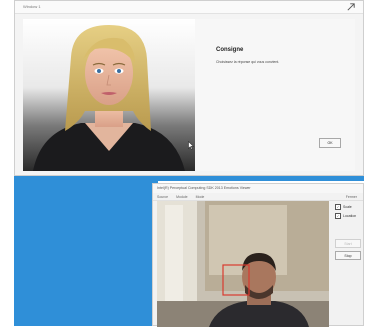 The height and width of the screenshot is (327, 371). Describe the element at coordinates (351, 197) in the screenshot. I see `close-link: Fermer` at that location.